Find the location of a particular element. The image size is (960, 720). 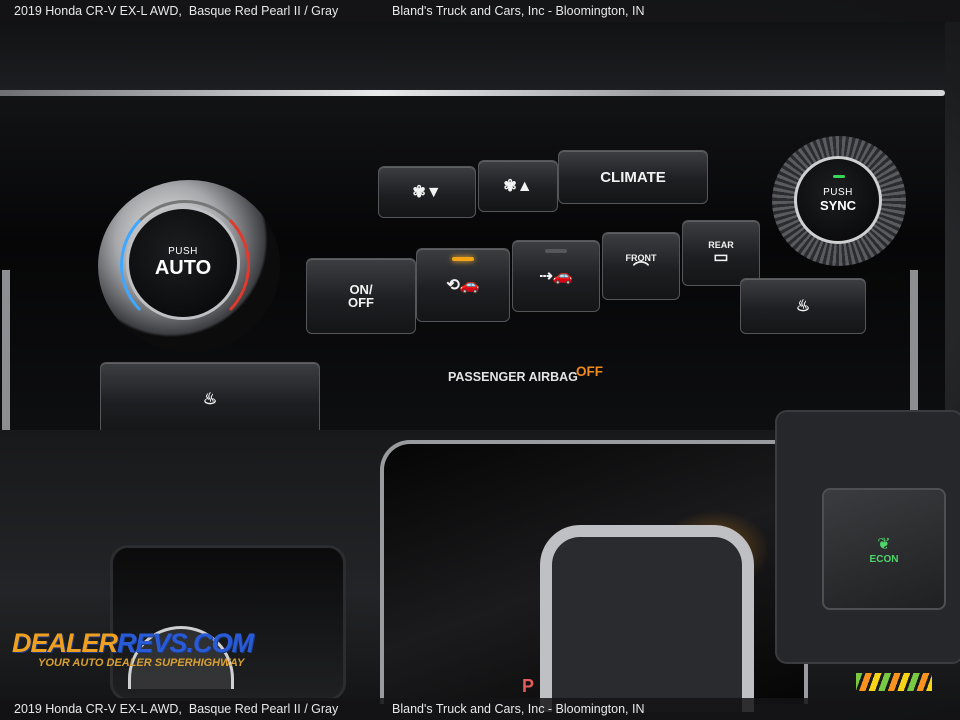

climate-button: CLIMATE is located at coordinates (633, 177).